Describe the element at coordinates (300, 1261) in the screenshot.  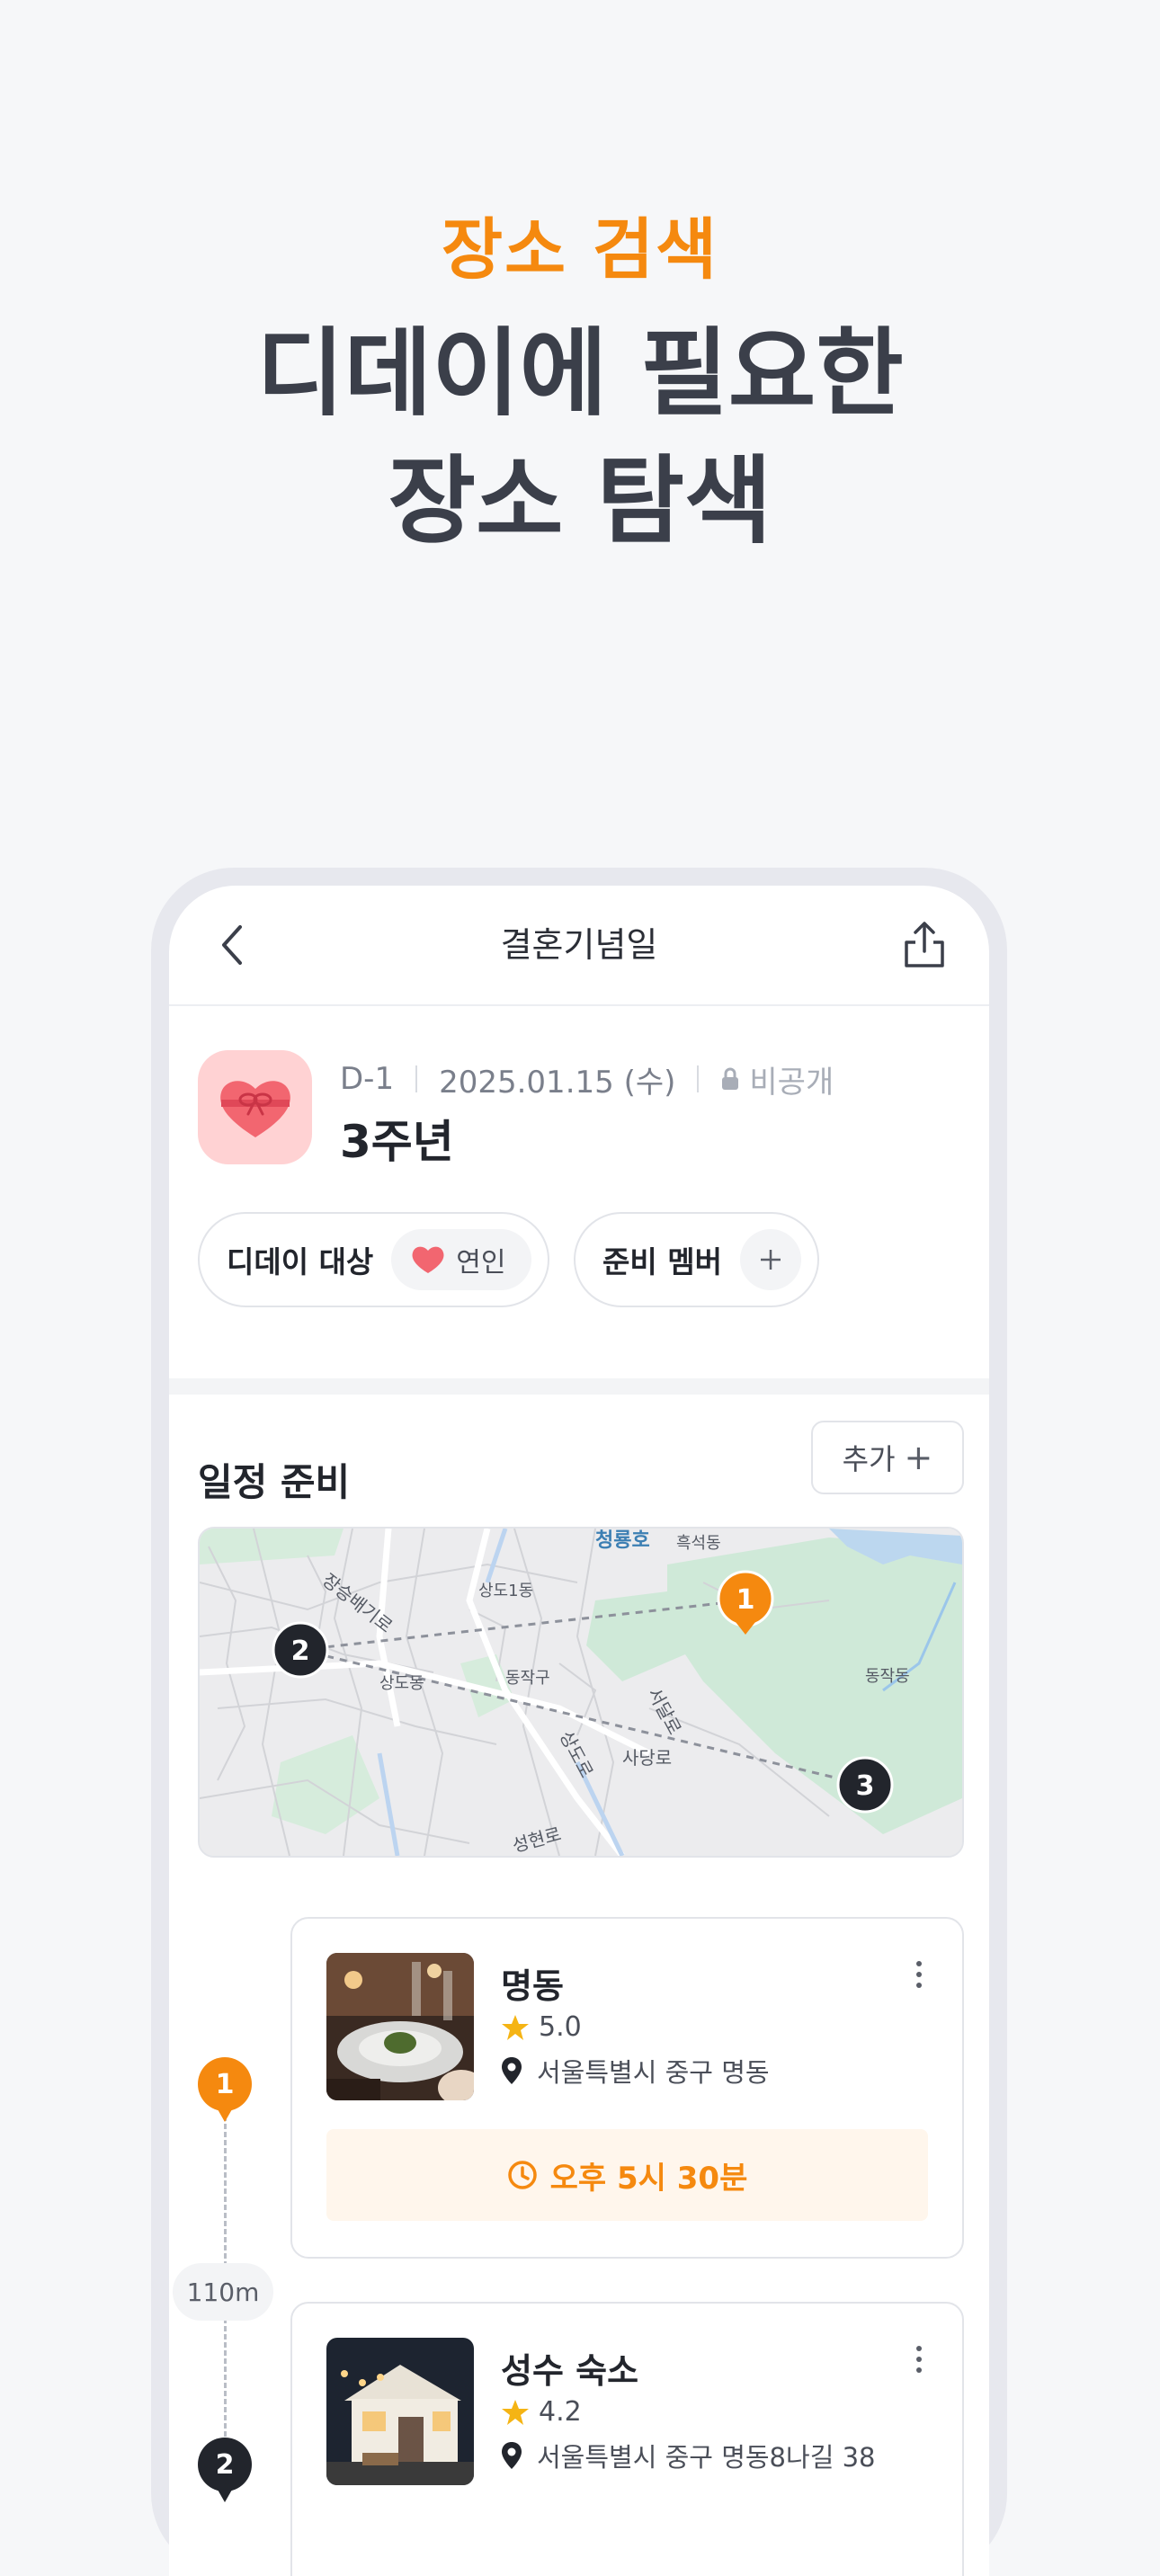
I see `dday-target-label: 디데이 대상` at that location.